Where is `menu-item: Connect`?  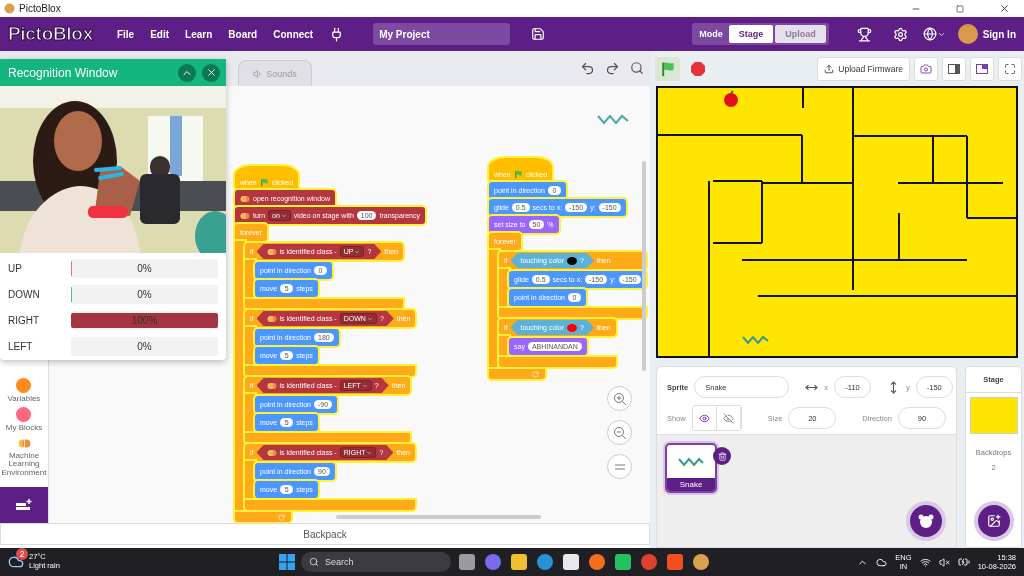 menu-item: Connect is located at coordinates (293, 34).